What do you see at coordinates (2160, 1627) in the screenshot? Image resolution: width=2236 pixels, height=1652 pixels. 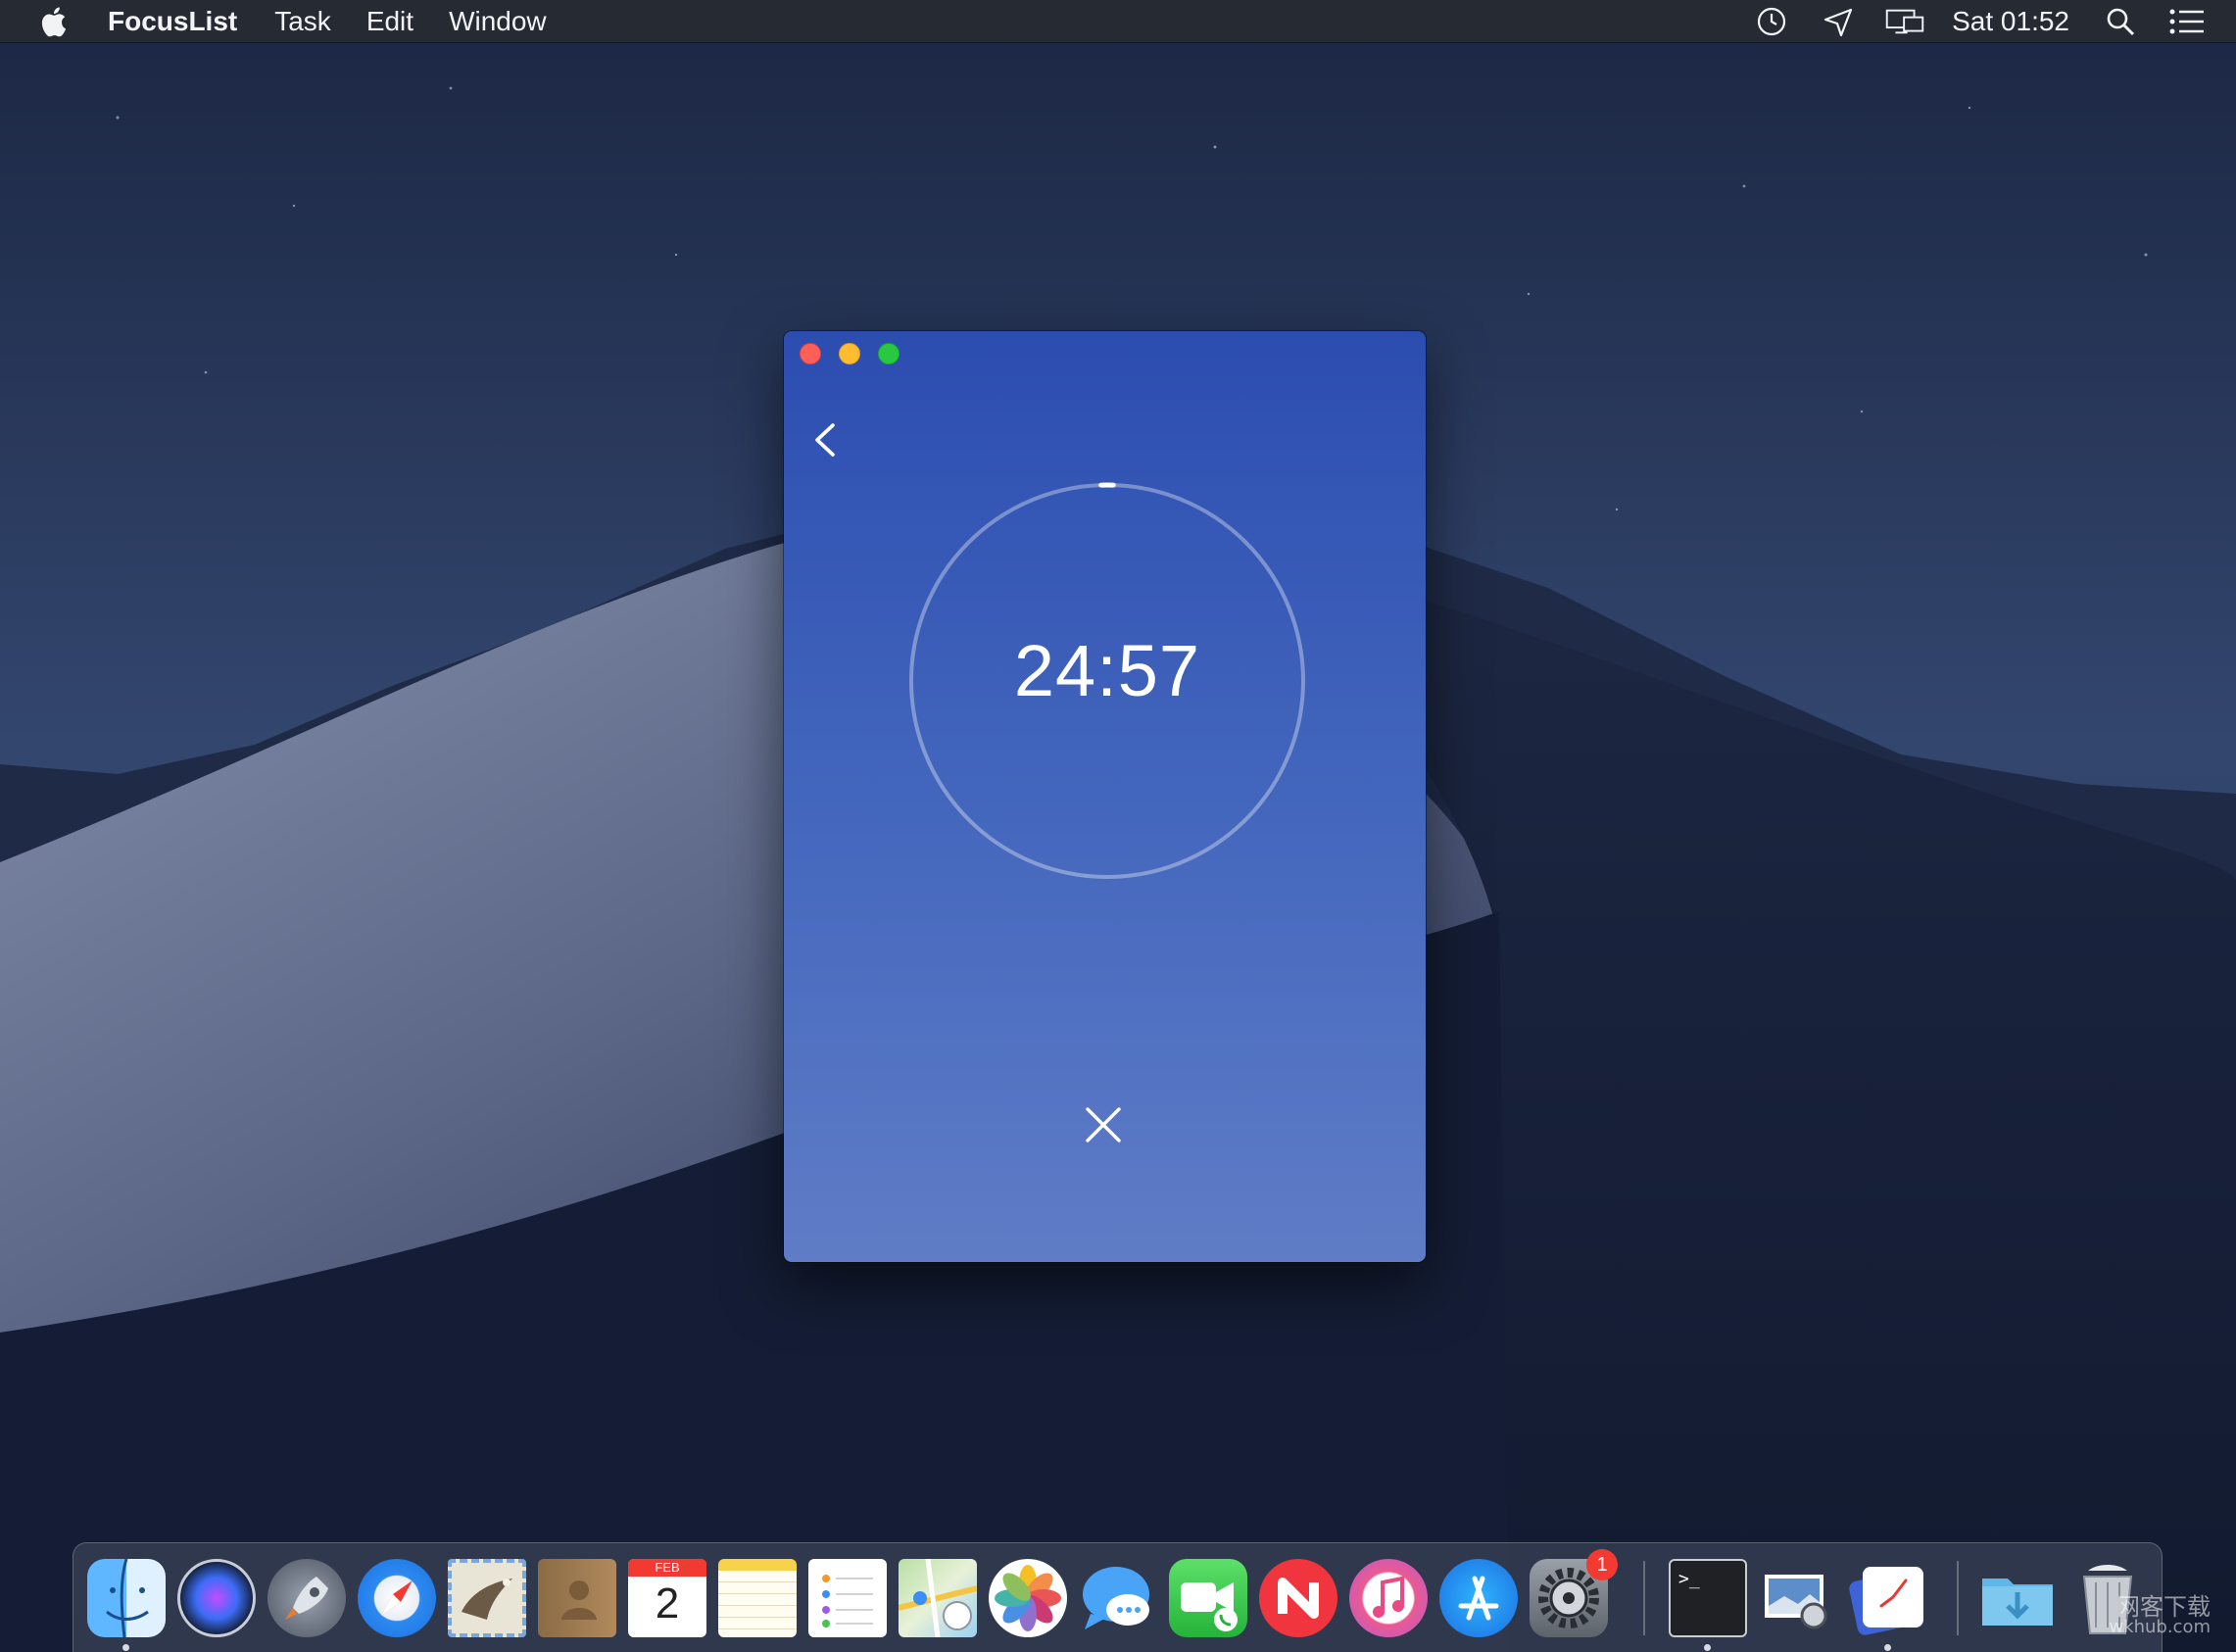 I see `watermark-line-2: wkhub.com` at bounding box center [2160, 1627].